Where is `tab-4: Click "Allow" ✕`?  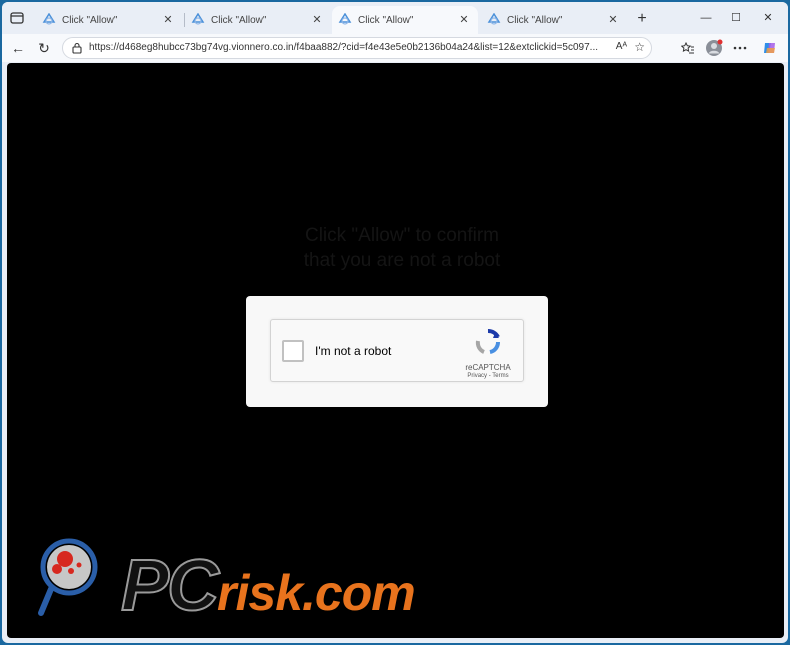 tab-4: Click "Allow" ✕ is located at coordinates (554, 20).